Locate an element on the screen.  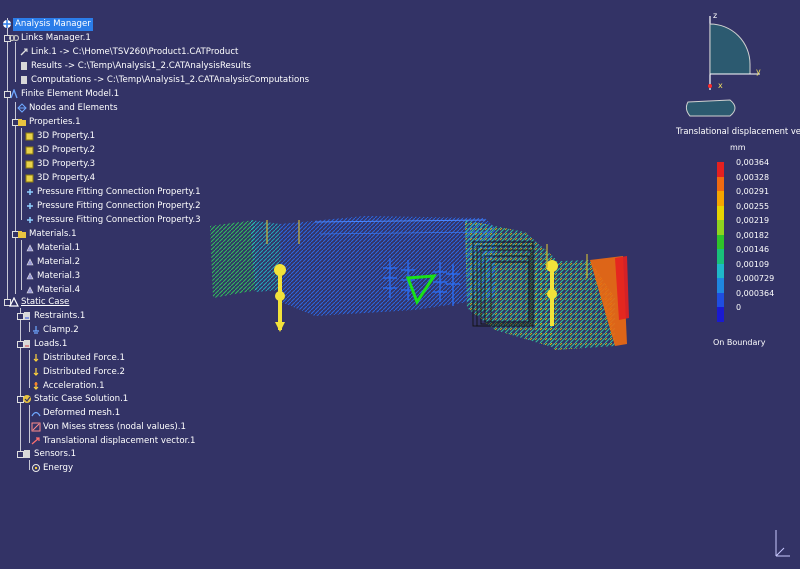
links-icon is located at coordinates (14, 38).